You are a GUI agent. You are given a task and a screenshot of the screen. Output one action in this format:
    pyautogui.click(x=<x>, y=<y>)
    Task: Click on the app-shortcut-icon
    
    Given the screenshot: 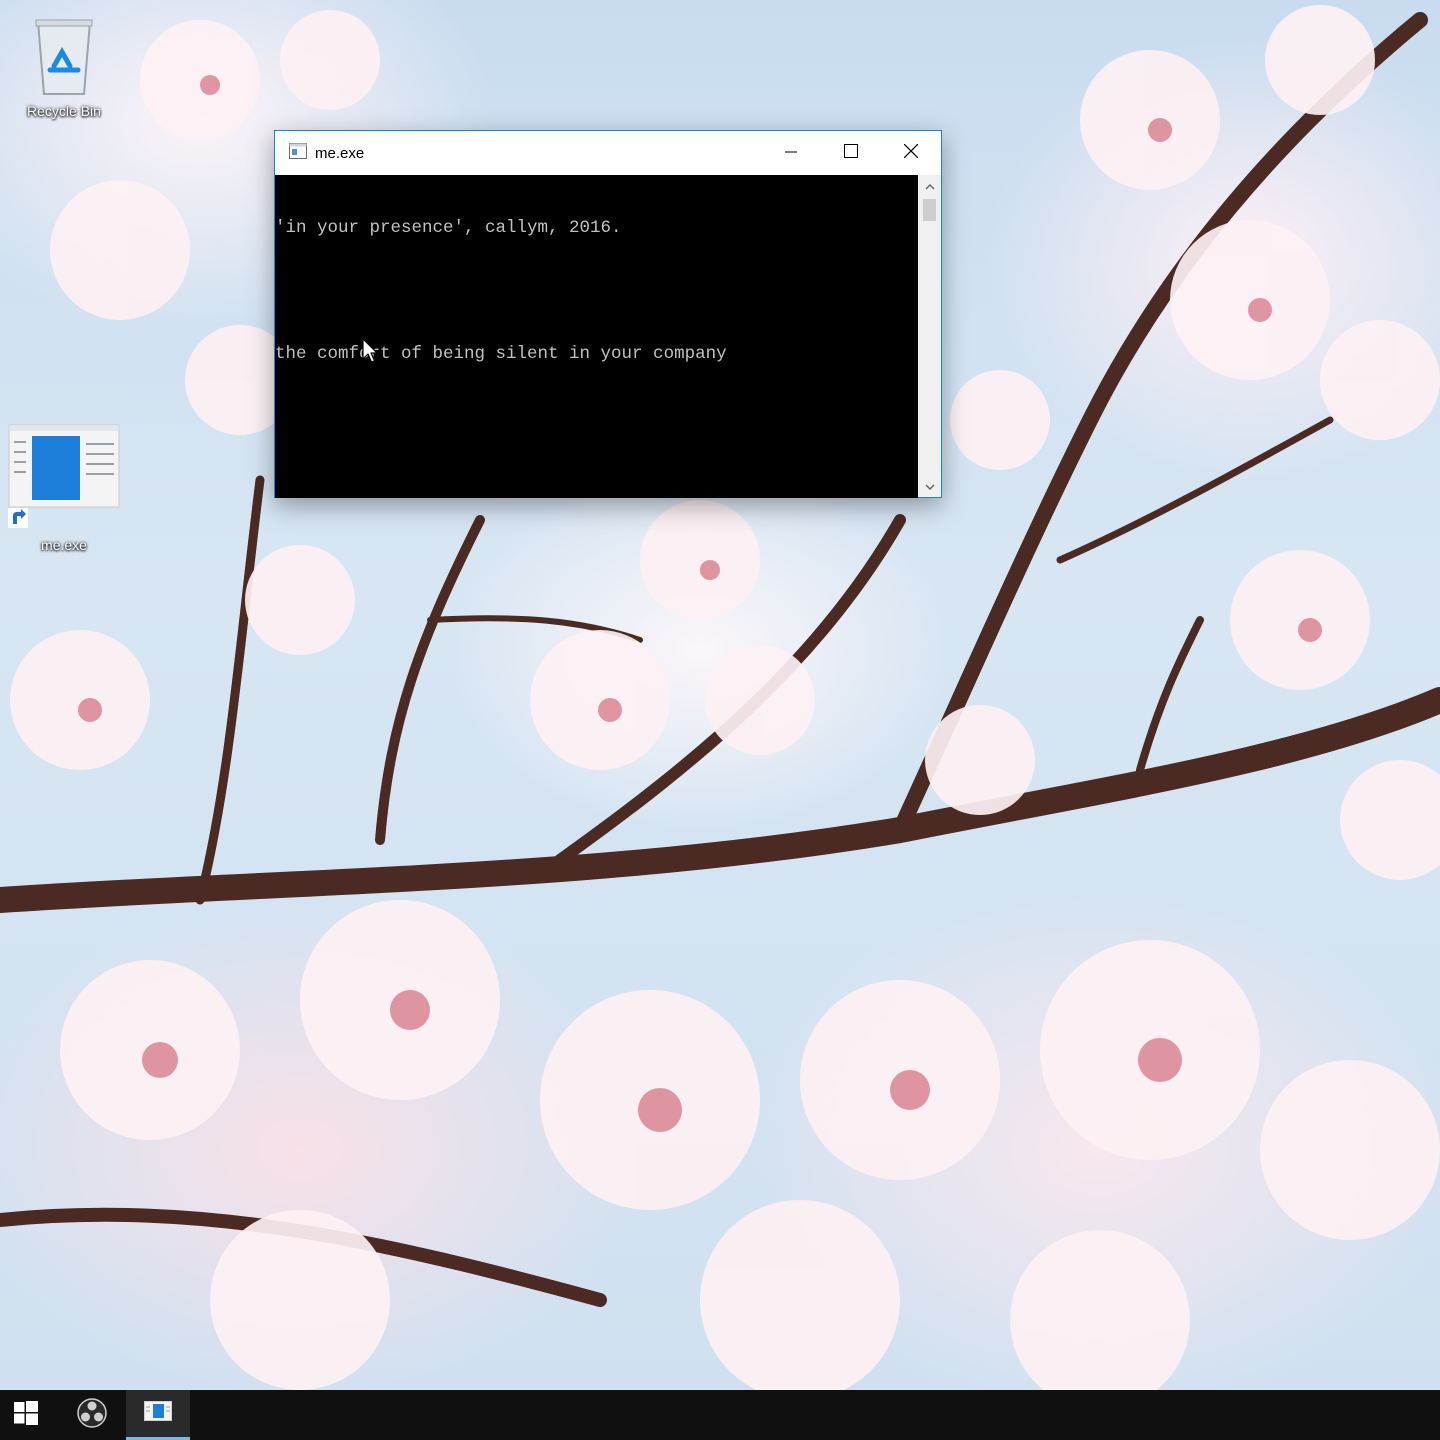 What is the action you would take?
    pyautogui.click(x=64, y=477)
    